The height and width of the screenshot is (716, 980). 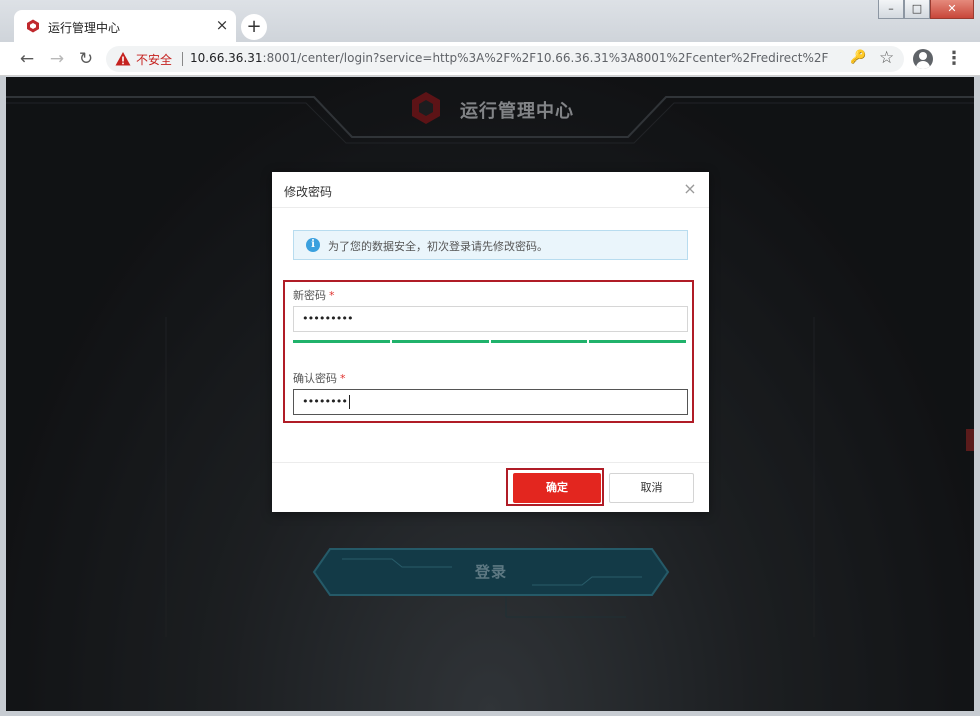 What do you see at coordinates (123, 59) in the screenshot?
I see `warning-icon` at bounding box center [123, 59].